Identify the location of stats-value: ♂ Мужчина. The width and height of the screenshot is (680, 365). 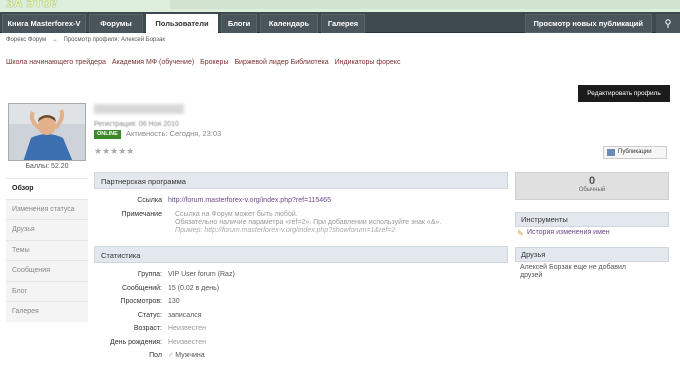
(186, 355).